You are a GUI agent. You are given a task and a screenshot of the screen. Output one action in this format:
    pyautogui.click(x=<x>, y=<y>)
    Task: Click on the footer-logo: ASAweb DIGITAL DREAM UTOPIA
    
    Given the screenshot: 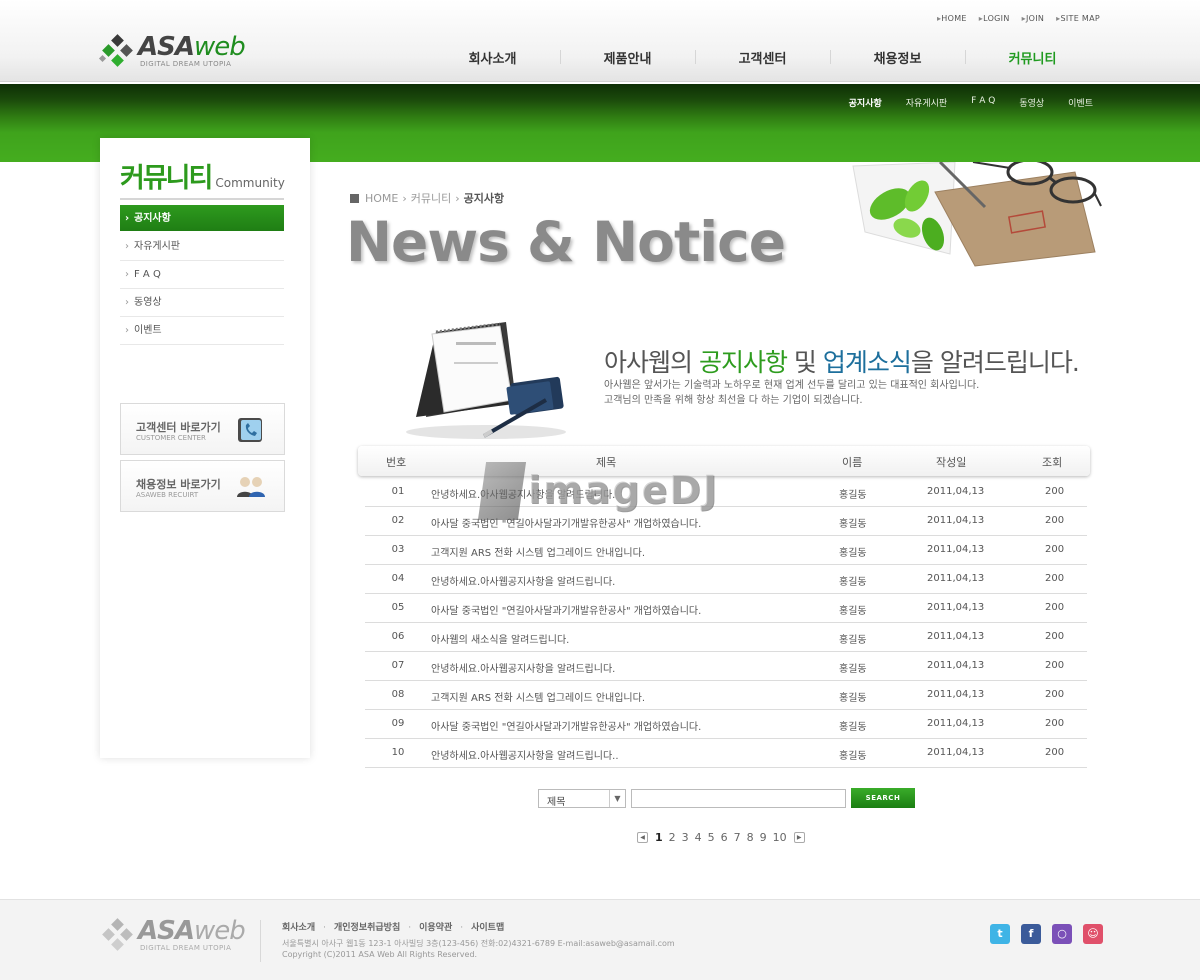 What is the action you would take?
    pyautogui.click(x=173, y=937)
    